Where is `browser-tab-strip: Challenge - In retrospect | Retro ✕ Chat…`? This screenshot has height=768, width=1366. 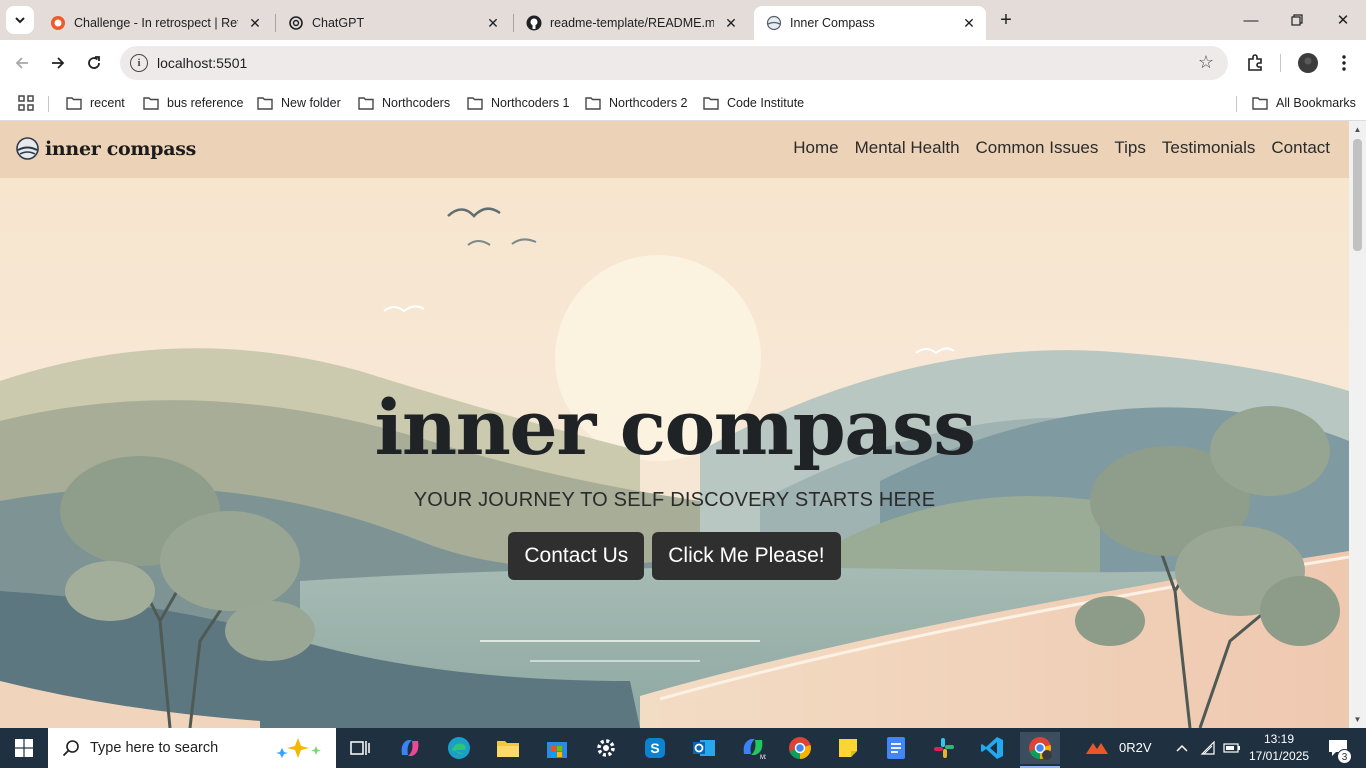 browser-tab-strip: Challenge - In retrospect | Retro ✕ Chat… is located at coordinates (683, 20).